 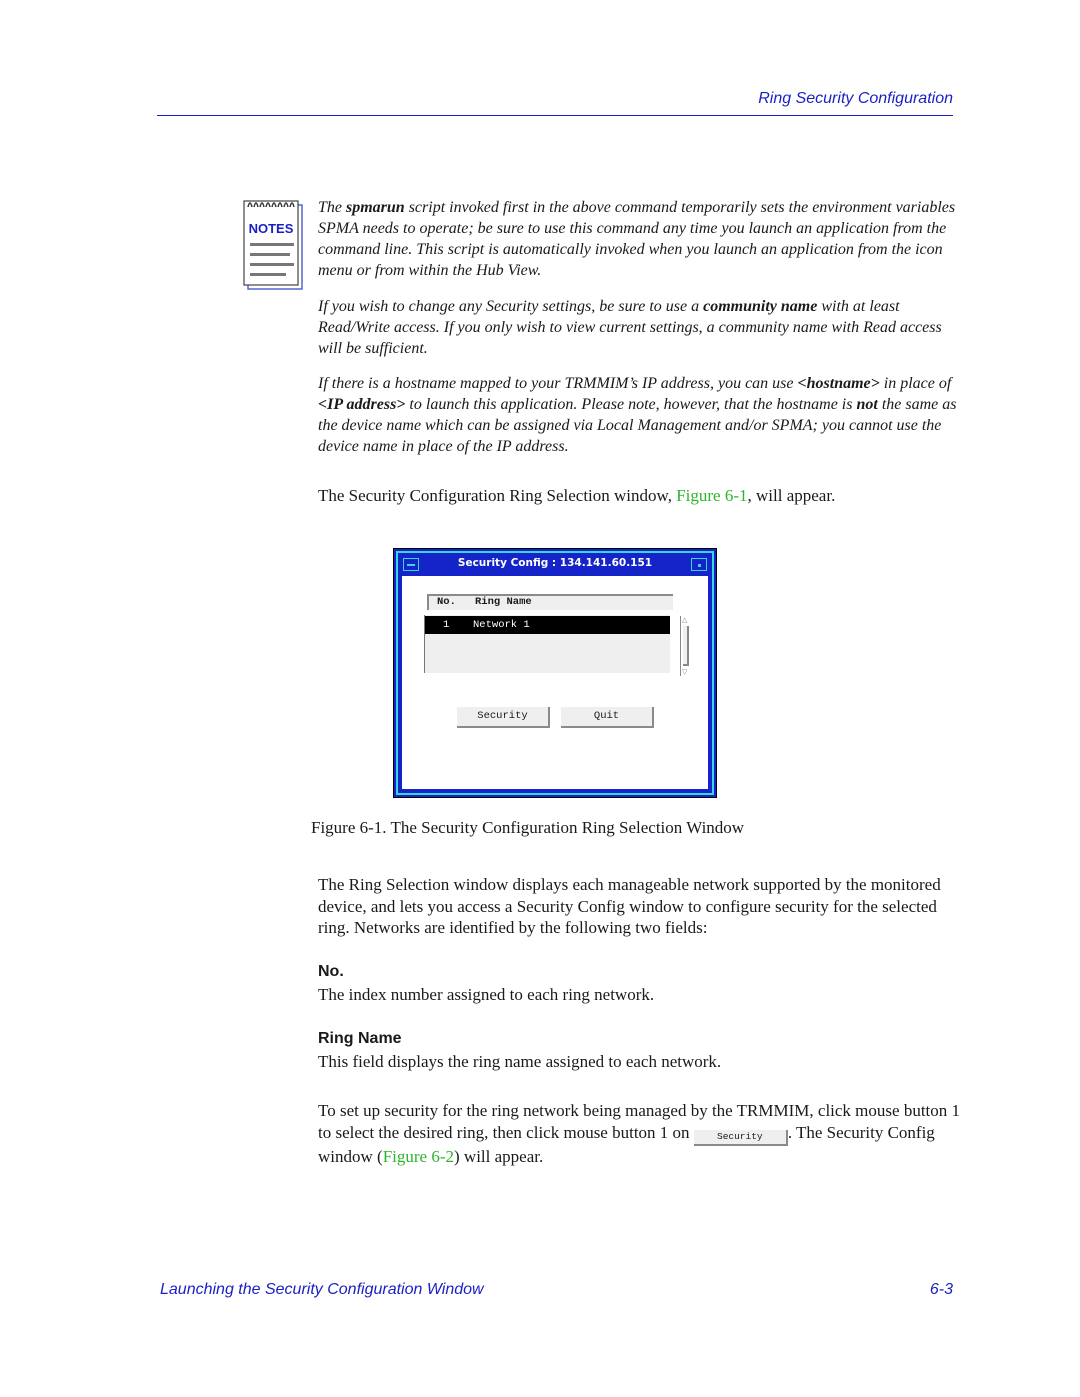 I want to click on figure-6-1-link: Figure 6-1, so click(x=711, y=495).